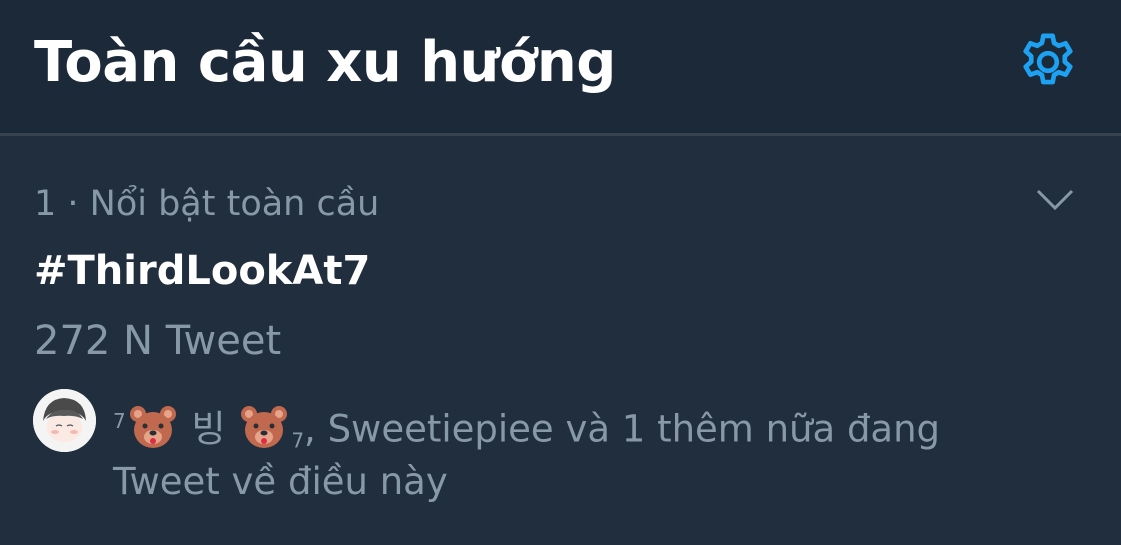 The height and width of the screenshot is (545, 1121). What do you see at coordinates (325, 62) in the screenshot?
I see `page-title: Toàn cầu xu hướng` at bounding box center [325, 62].